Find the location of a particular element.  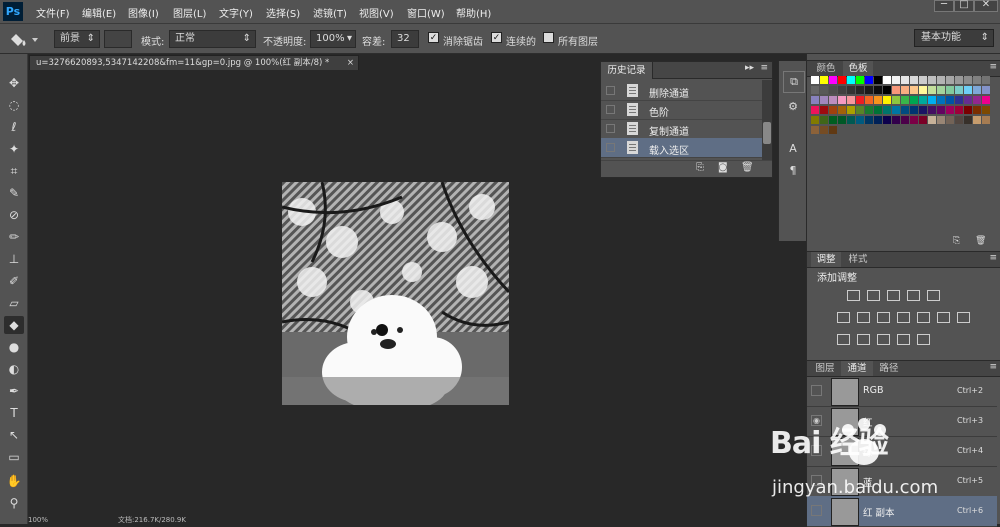

menu-file: 文件(F) is located at coordinates (53, 12).